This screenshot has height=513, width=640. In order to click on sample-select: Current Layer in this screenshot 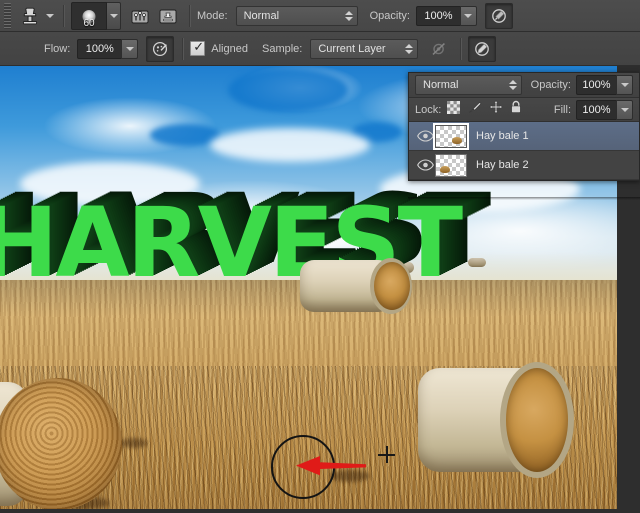, I will do `click(364, 48)`.